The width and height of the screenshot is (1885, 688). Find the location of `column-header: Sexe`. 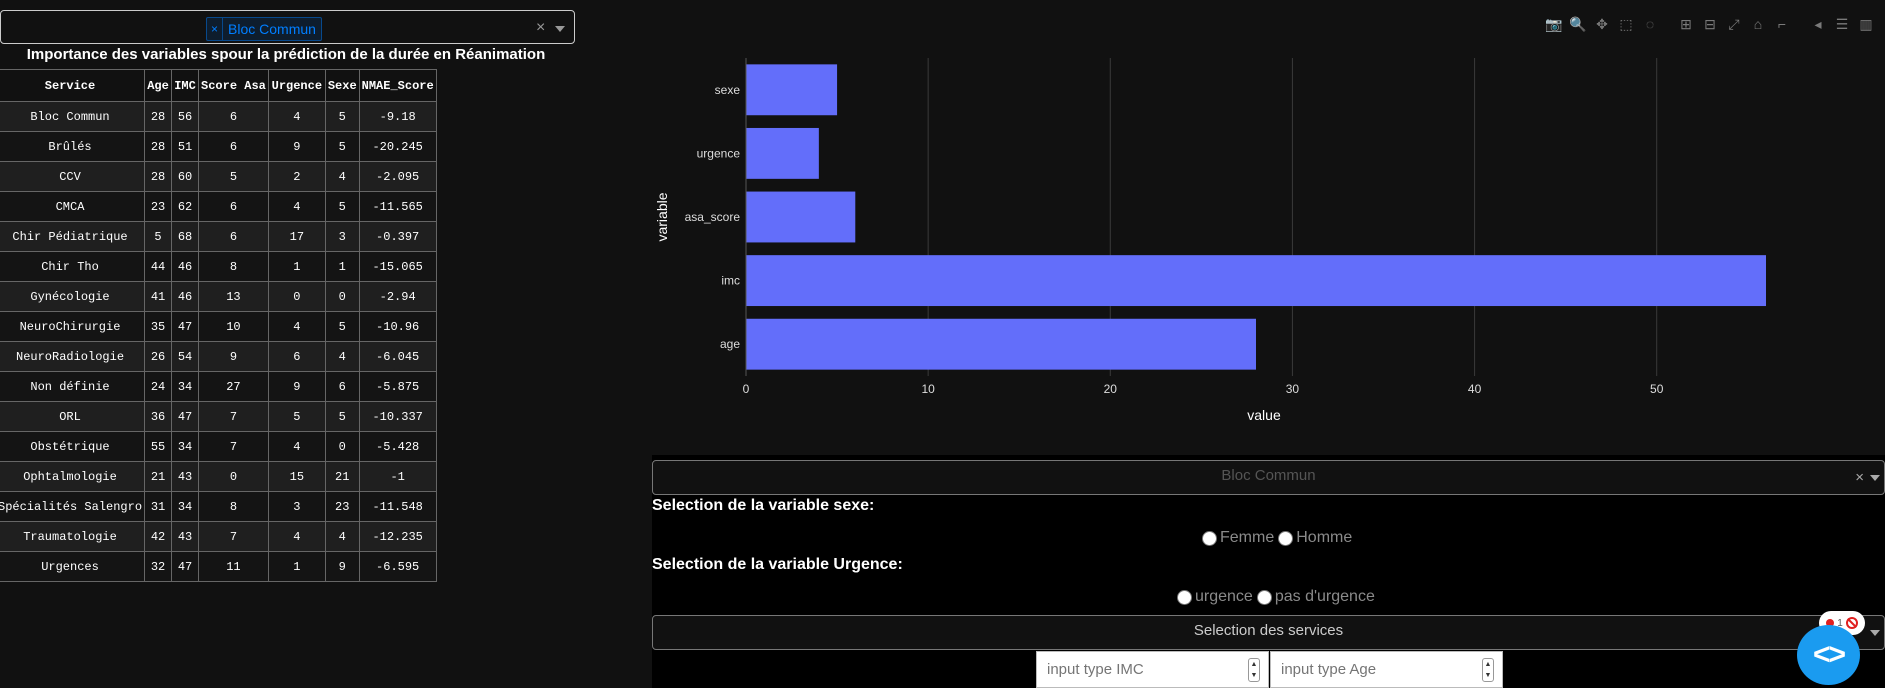

column-header: Sexe is located at coordinates (342, 85).